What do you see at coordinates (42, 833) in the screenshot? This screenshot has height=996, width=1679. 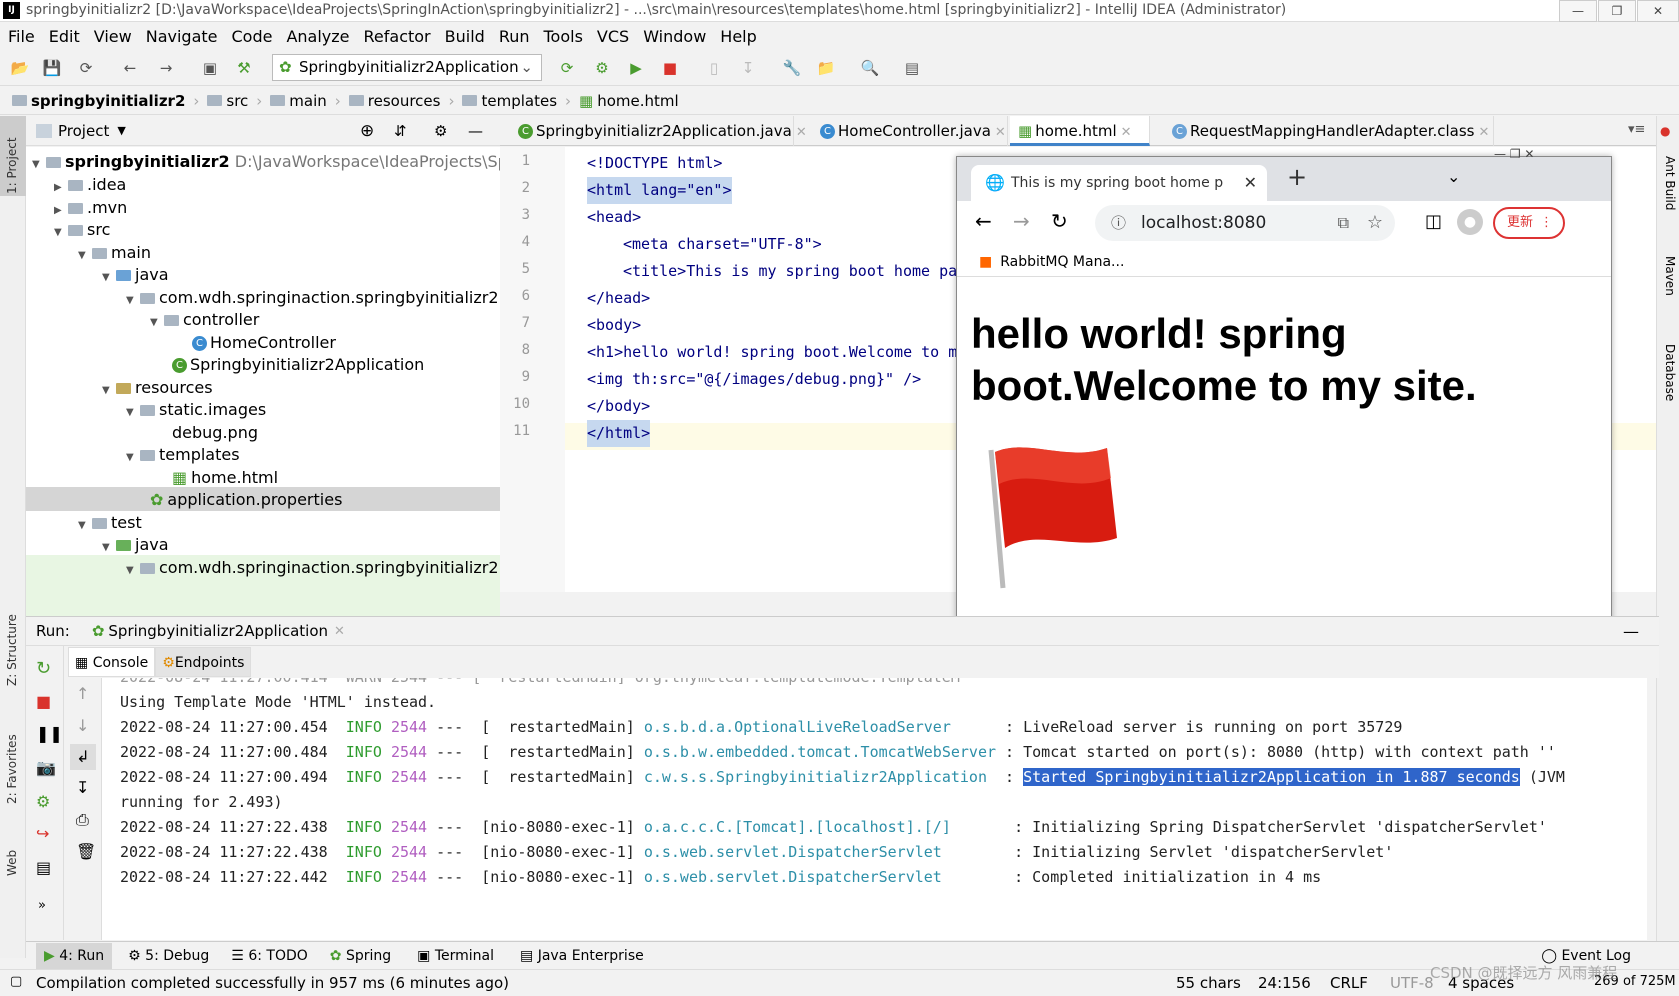 I see `exit-icon: ↪` at bounding box center [42, 833].